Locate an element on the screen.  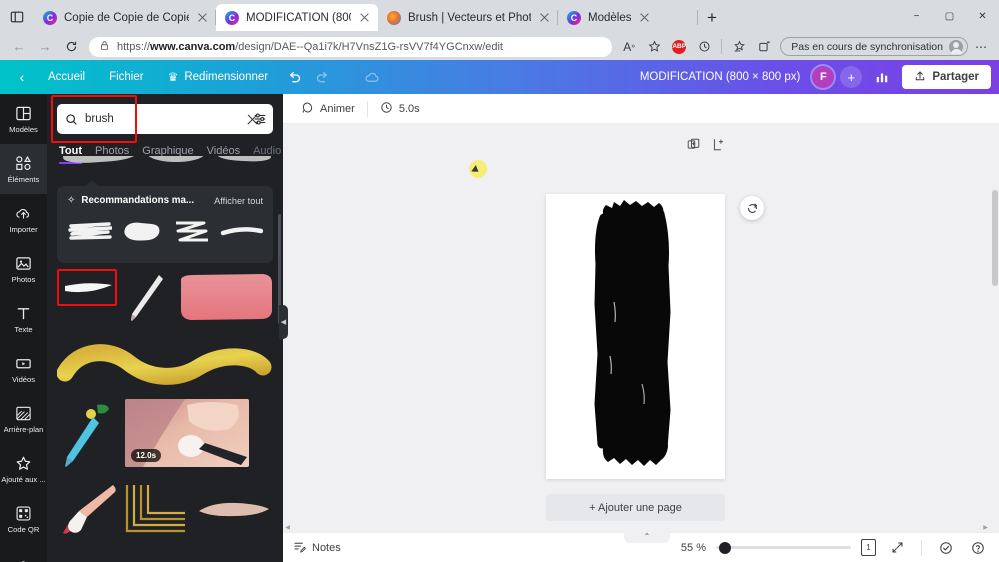
sidebar-item-label: Modèles is located at coordinates (23, 129).